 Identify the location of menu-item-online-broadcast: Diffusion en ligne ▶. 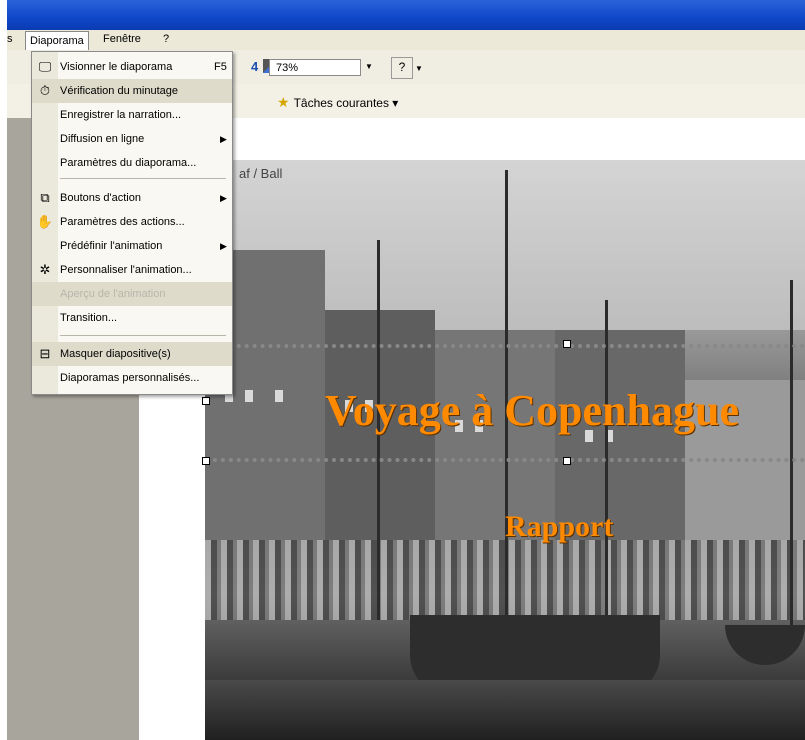
(132, 139).